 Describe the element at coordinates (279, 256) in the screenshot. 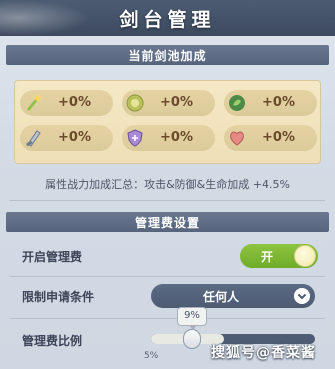

I see `enable-fee-toggle: 开` at that location.